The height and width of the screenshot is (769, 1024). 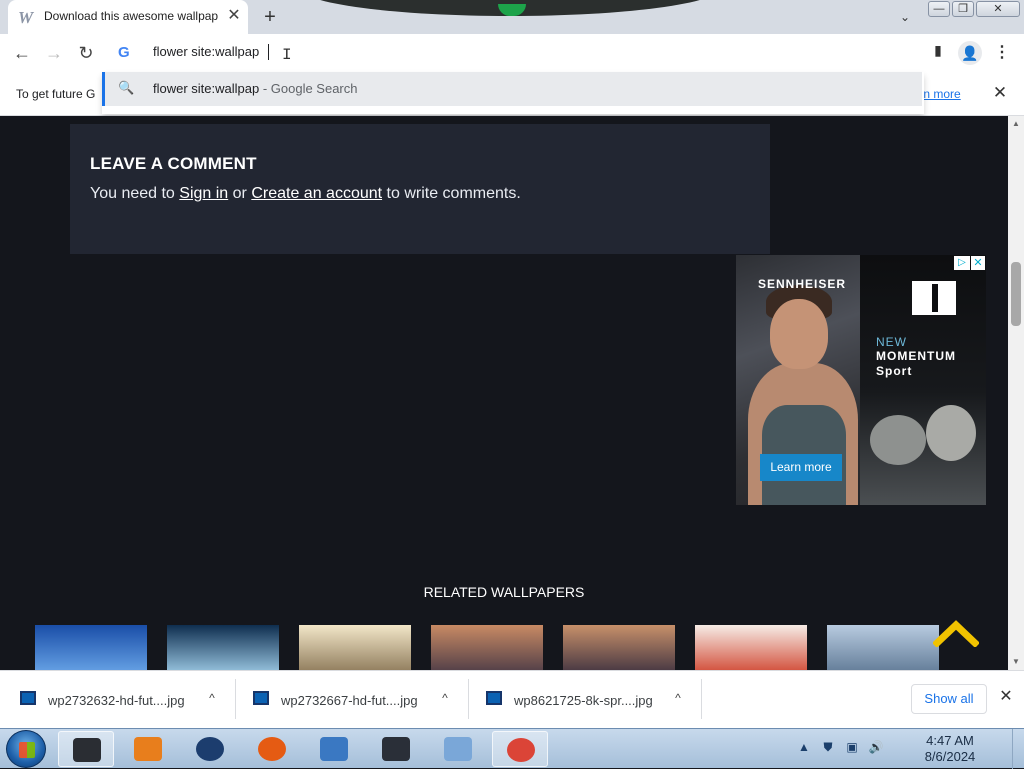 I want to click on system-tray: ▲ ⛊ ▣ 🔊, so click(x=846, y=749).